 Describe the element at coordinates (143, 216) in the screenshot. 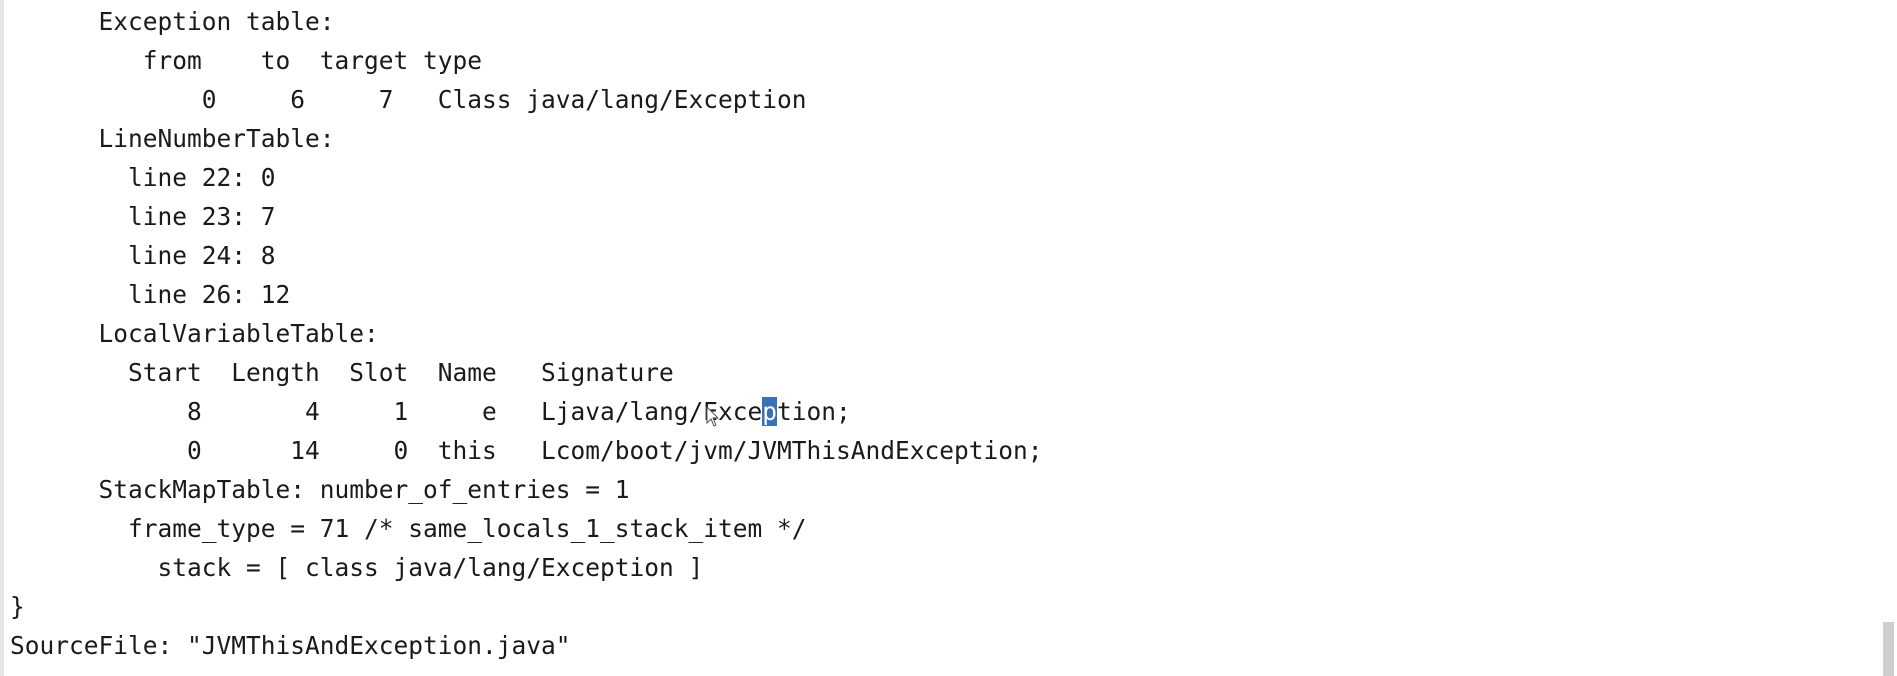

I see `code-line: line 23: 7` at that location.